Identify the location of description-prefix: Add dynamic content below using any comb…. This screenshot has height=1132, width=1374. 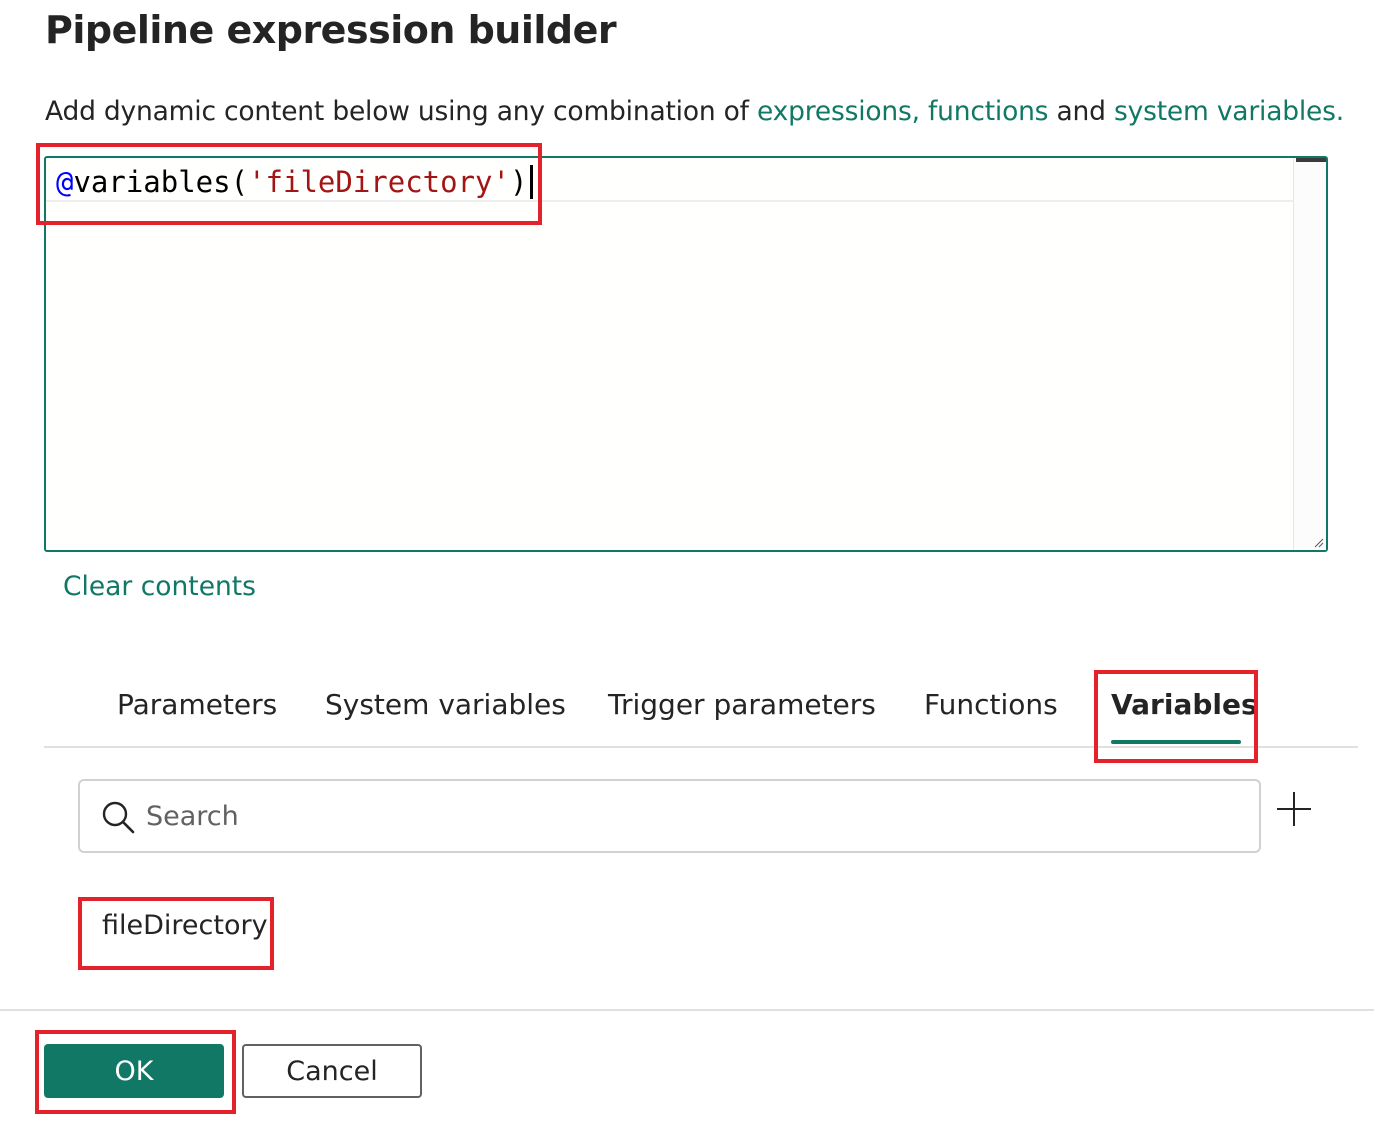
(401, 111).